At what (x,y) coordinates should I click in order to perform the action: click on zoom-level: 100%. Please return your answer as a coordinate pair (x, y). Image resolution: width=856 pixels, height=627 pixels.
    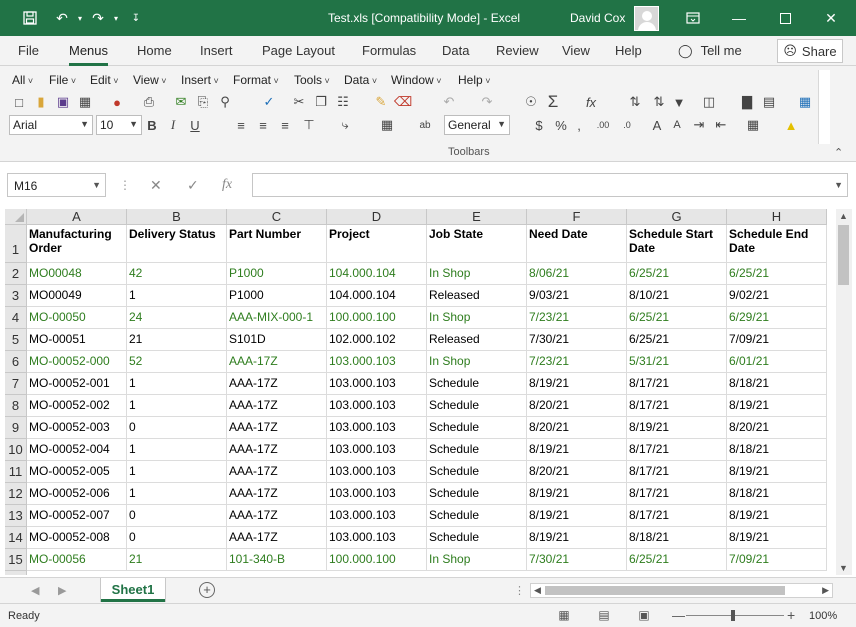
    Looking at the image, I should click on (823, 616).